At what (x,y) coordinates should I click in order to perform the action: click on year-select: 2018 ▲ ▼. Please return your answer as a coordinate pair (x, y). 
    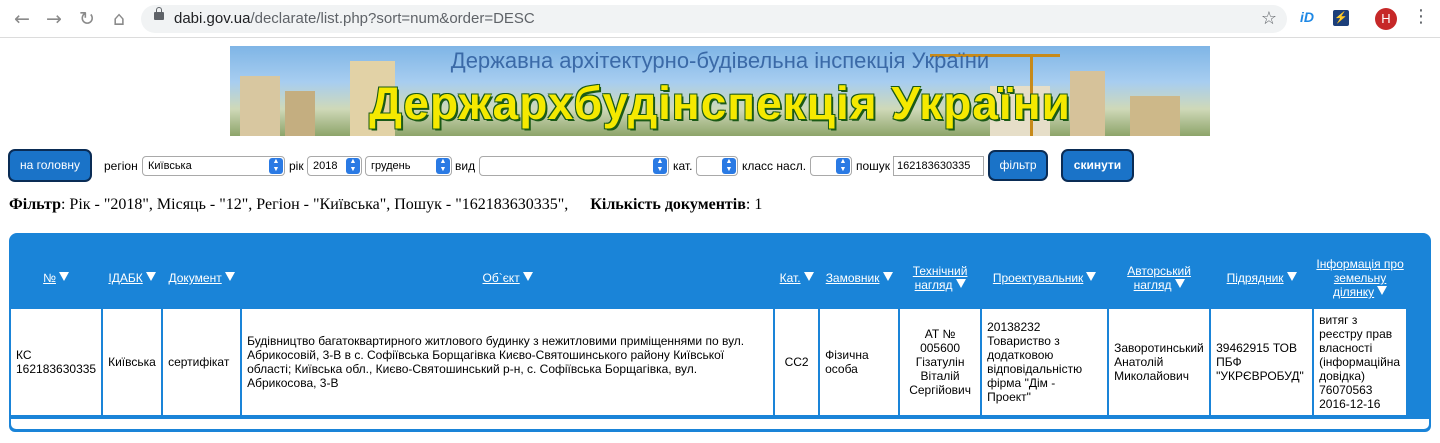
    Looking at the image, I should click on (334, 166).